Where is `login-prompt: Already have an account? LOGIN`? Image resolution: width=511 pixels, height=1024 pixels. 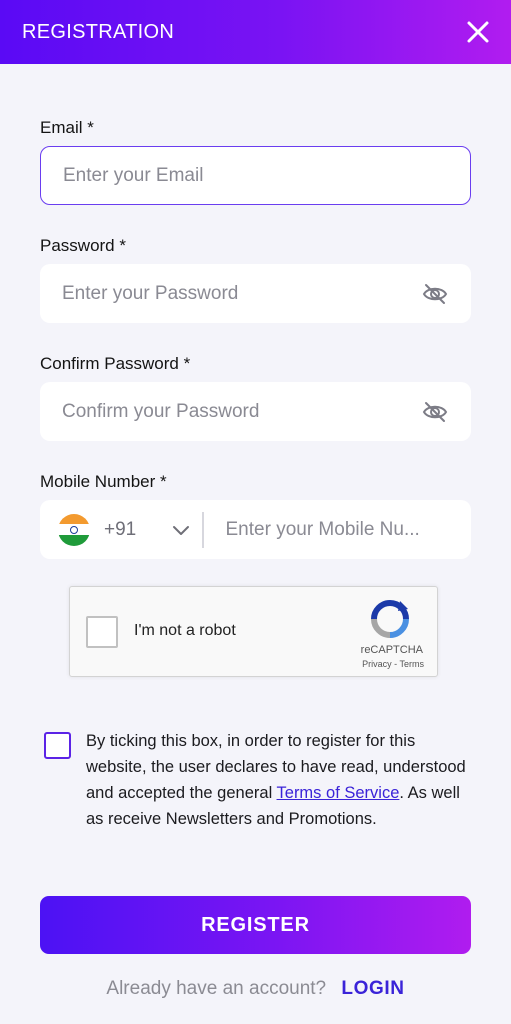
login-prompt: Already have an account? LOGIN is located at coordinates (255, 989).